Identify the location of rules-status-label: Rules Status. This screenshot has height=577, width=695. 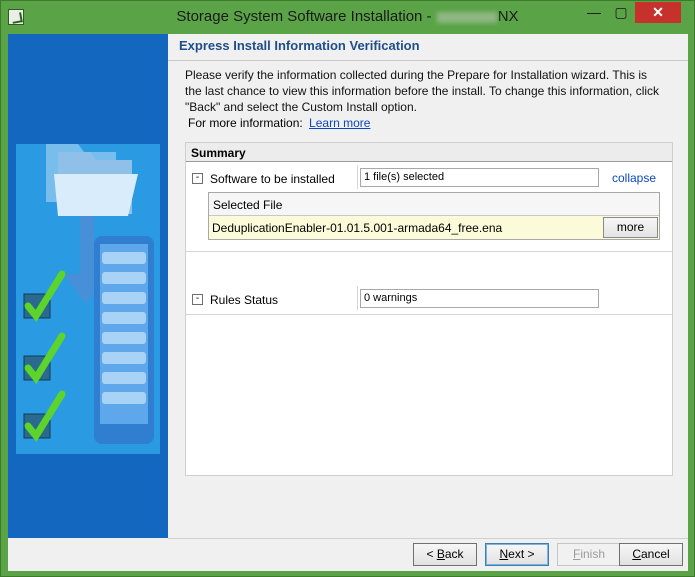
(244, 300).